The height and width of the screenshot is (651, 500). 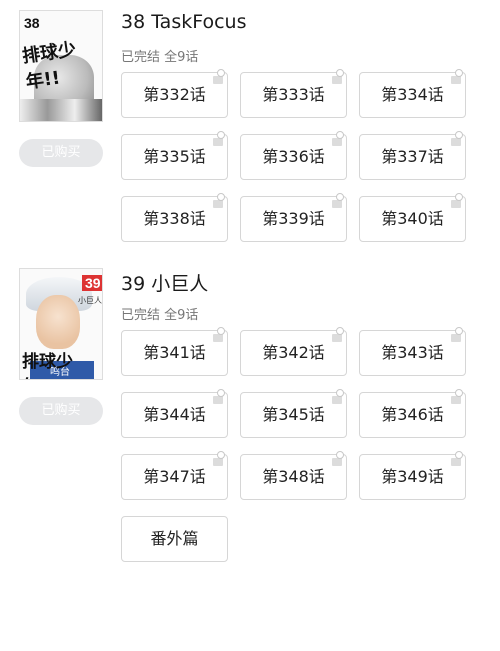 I want to click on cover-art-stripe, so click(x=61, y=110).